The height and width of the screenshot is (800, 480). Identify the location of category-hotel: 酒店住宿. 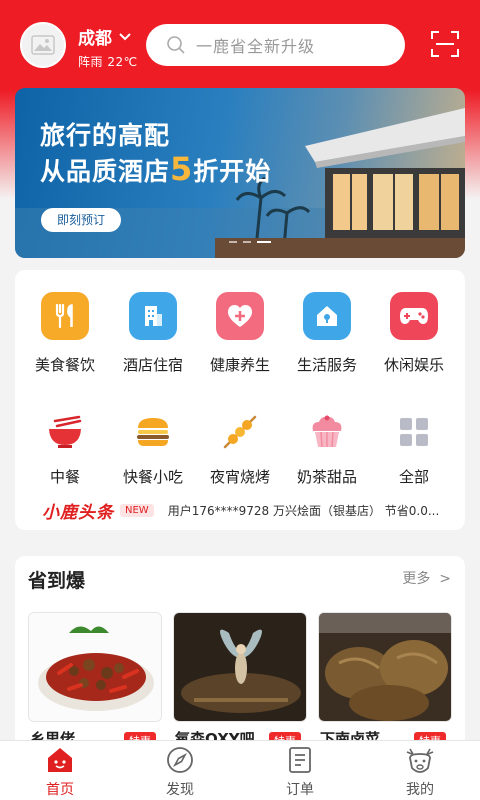
(153, 333).